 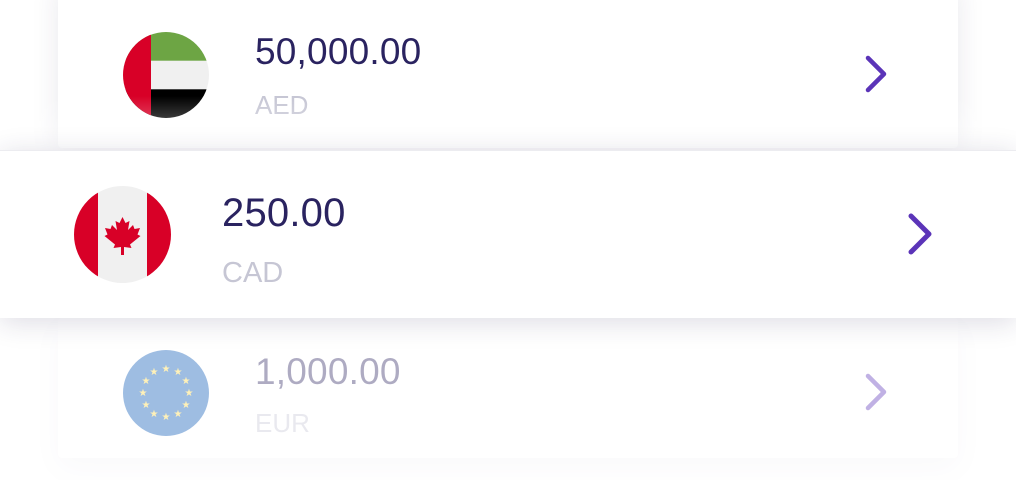 What do you see at coordinates (282, 105) in the screenshot?
I see `account-currency-code: AED` at bounding box center [282, 105].